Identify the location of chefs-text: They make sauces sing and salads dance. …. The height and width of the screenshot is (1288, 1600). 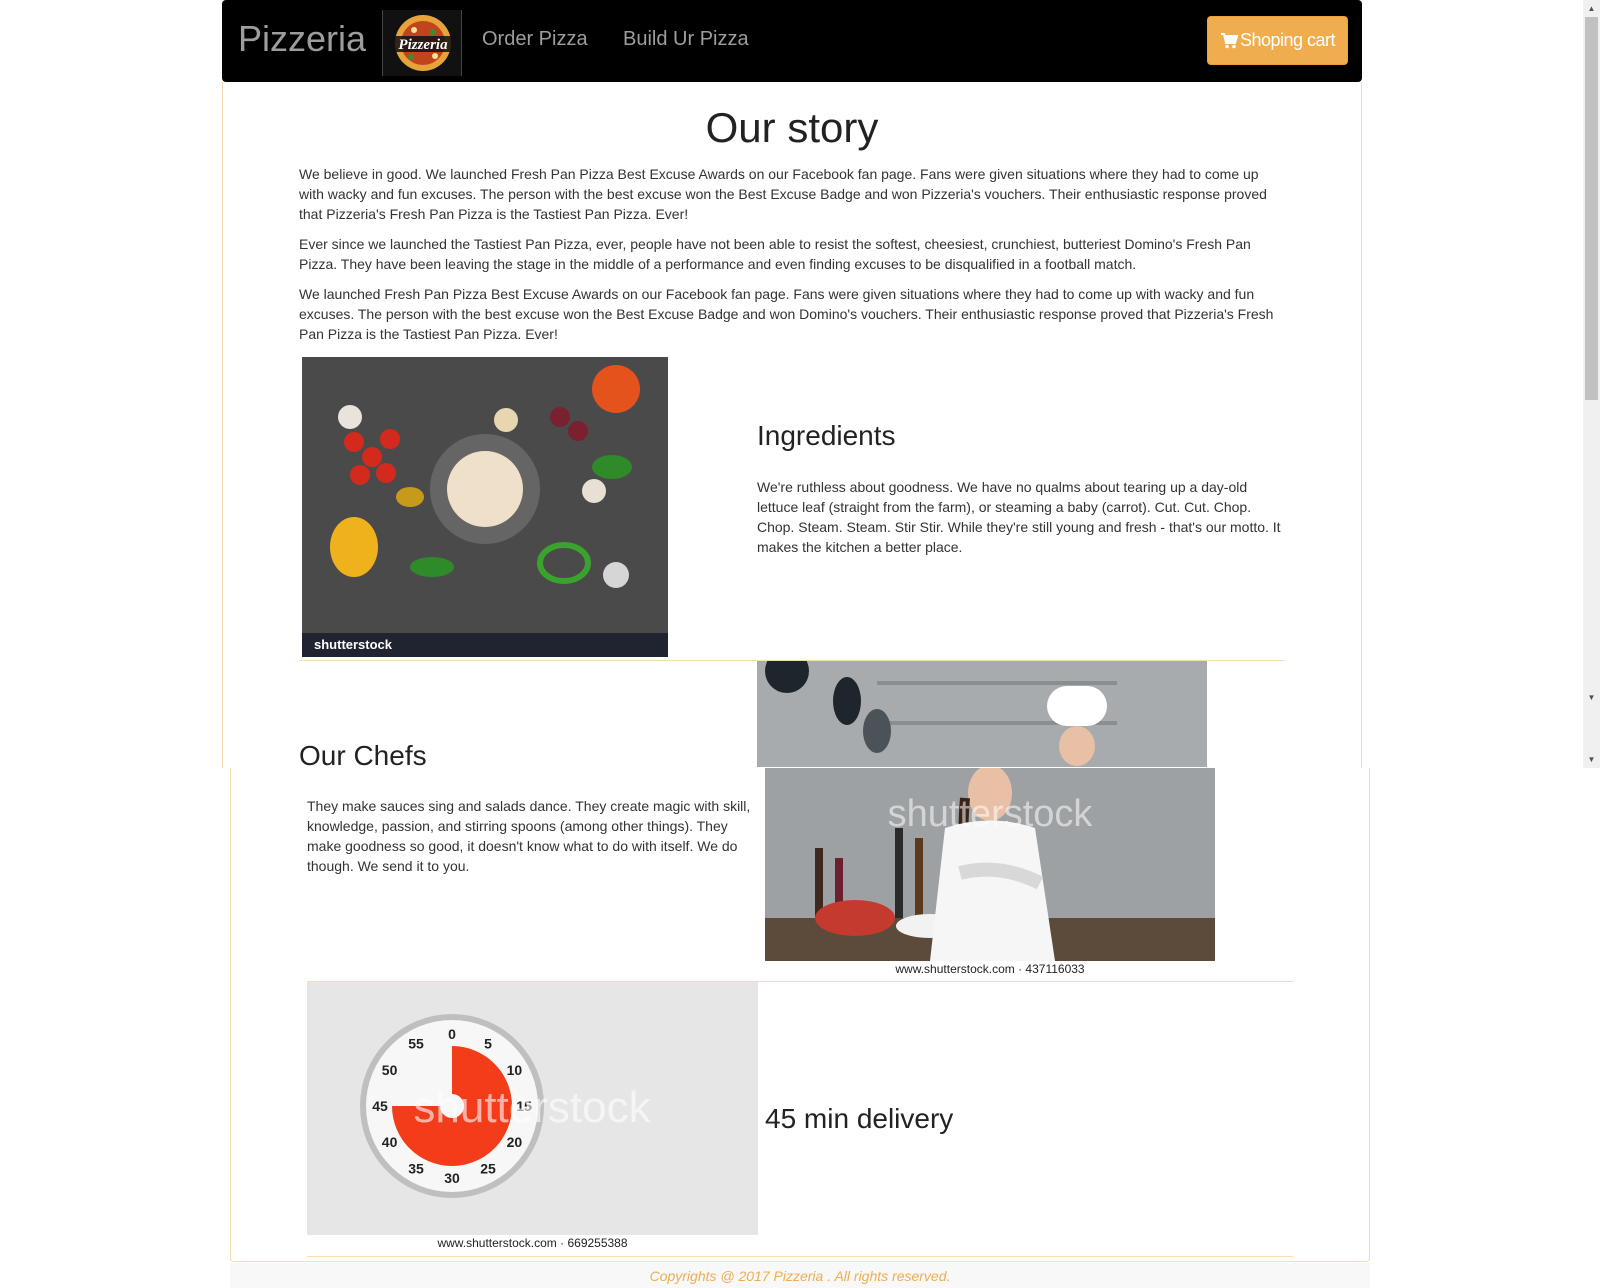
(529, 836).